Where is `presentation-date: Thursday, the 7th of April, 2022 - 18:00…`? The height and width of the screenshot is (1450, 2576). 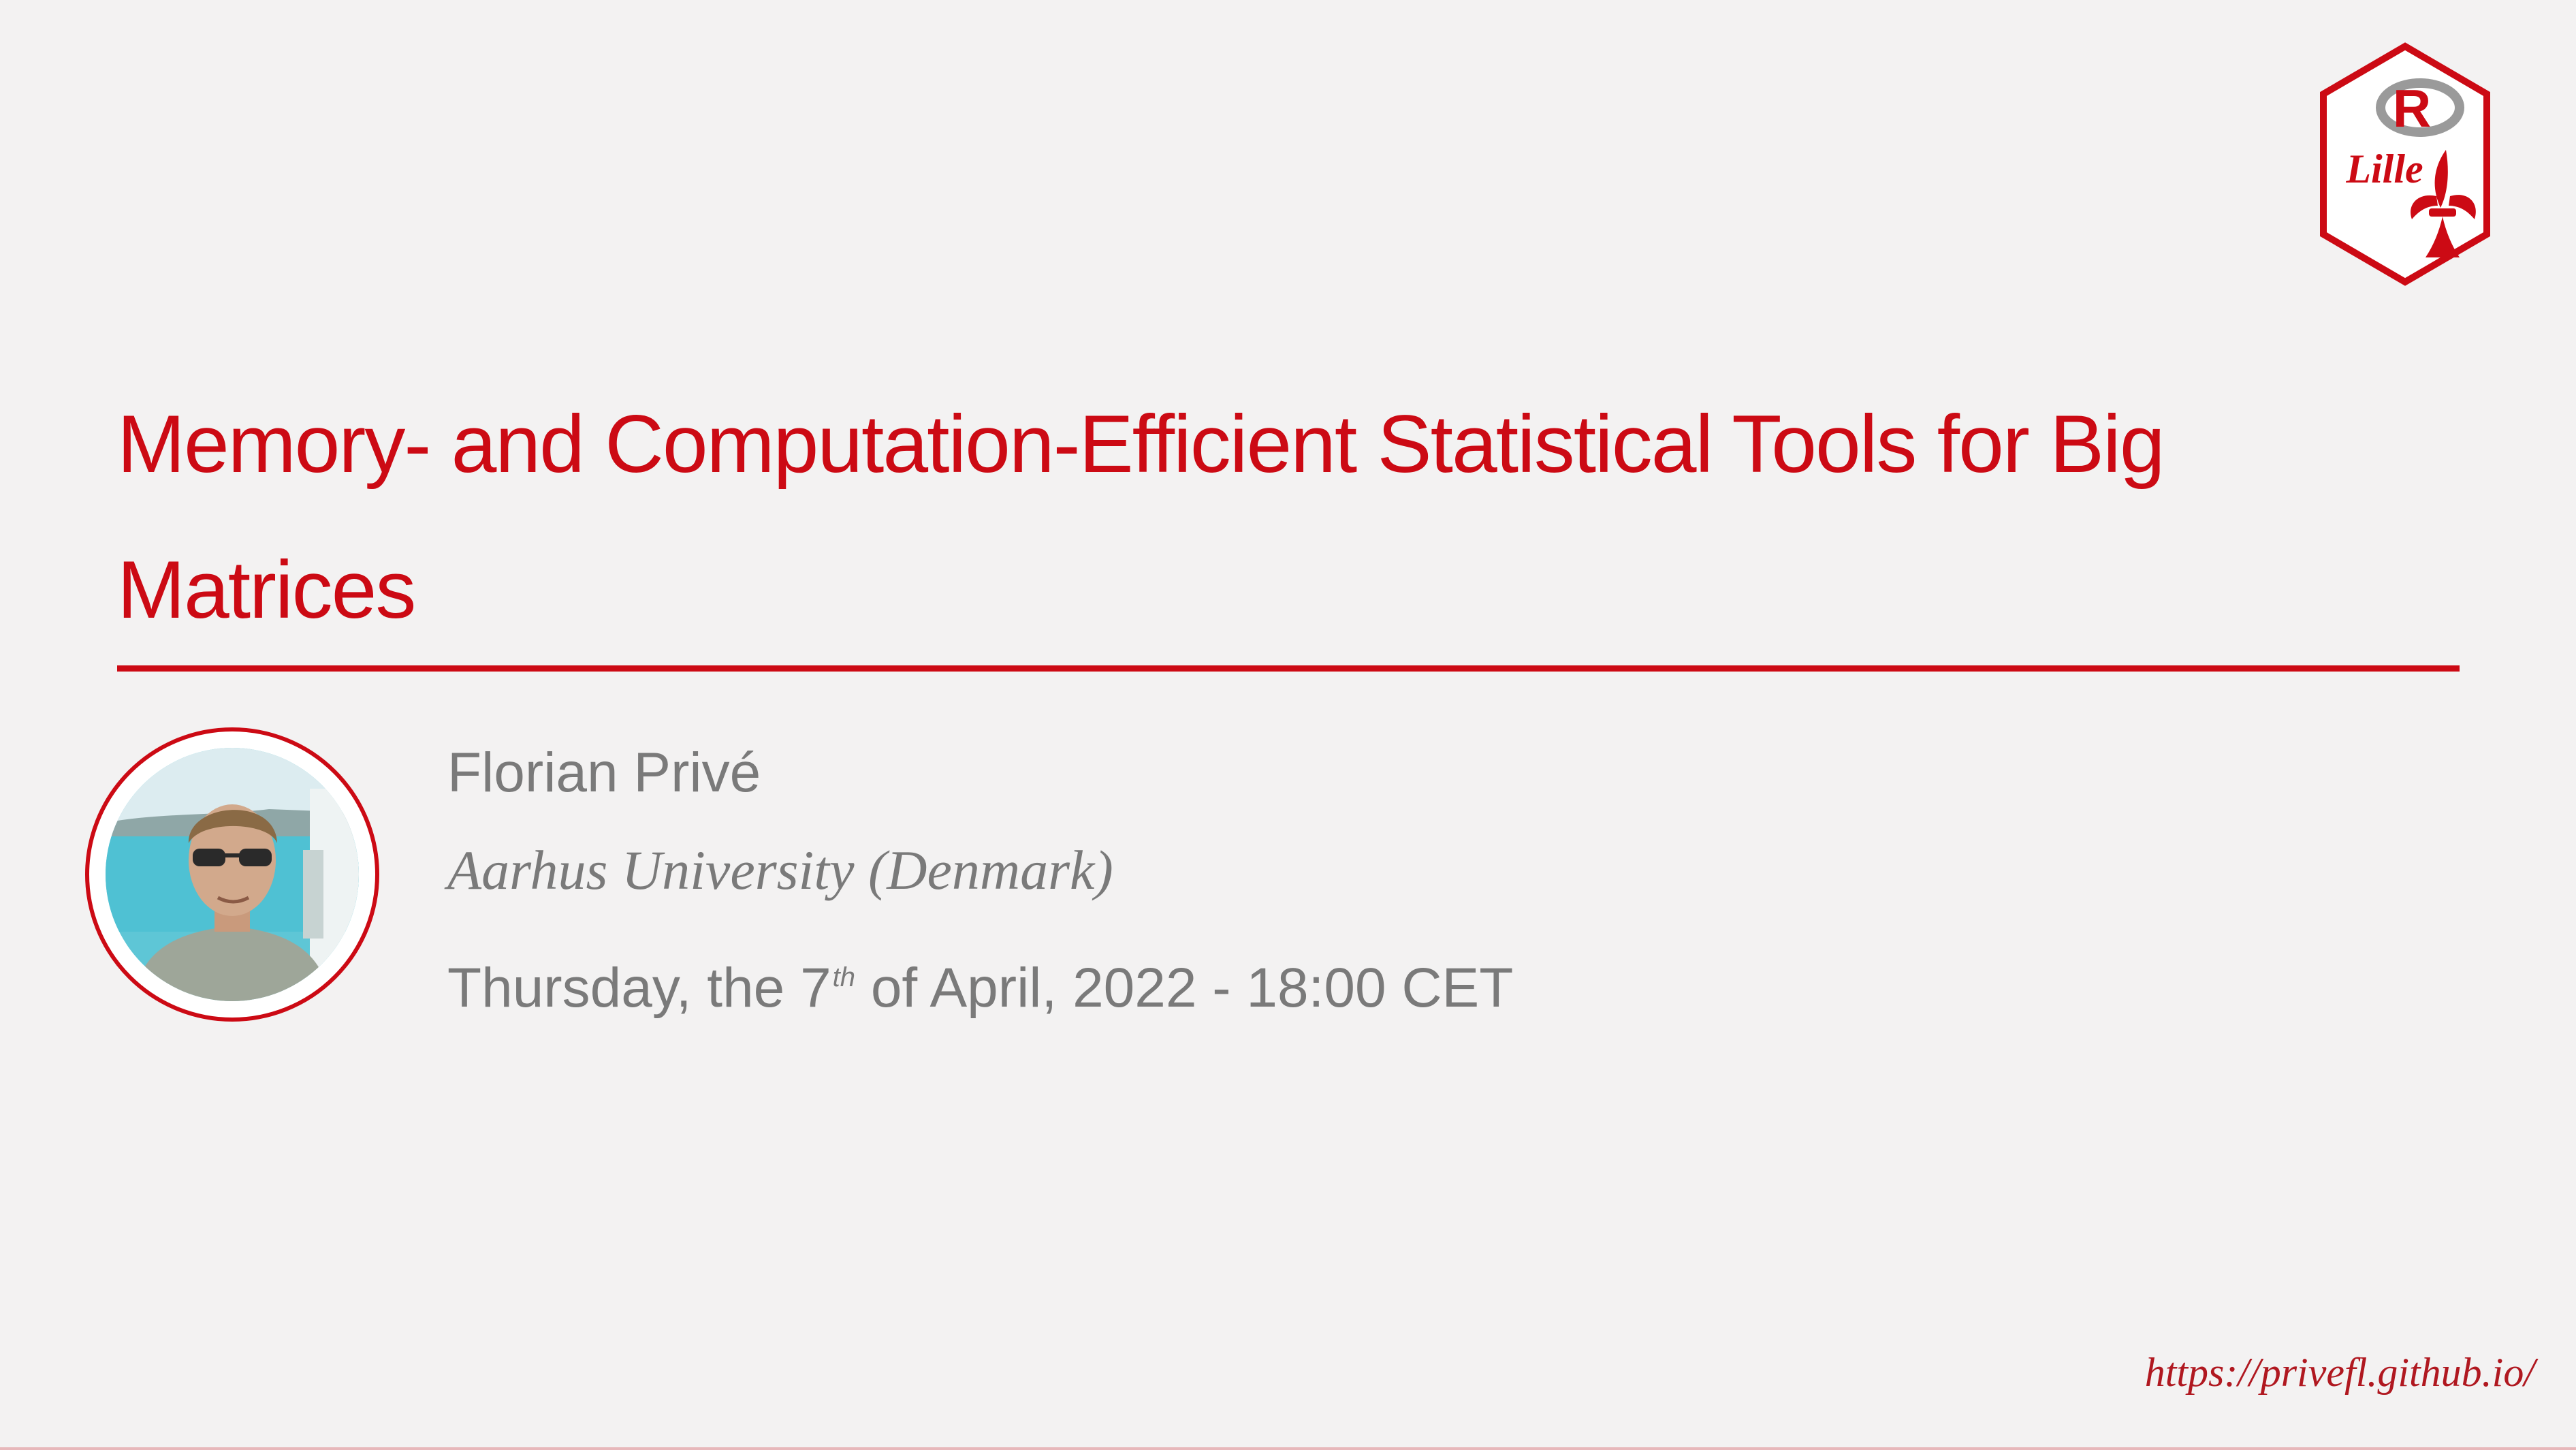
presentation-date: Thursday, the 7th of April, 2022 - 18:00… is located at coordinates (980, 983).